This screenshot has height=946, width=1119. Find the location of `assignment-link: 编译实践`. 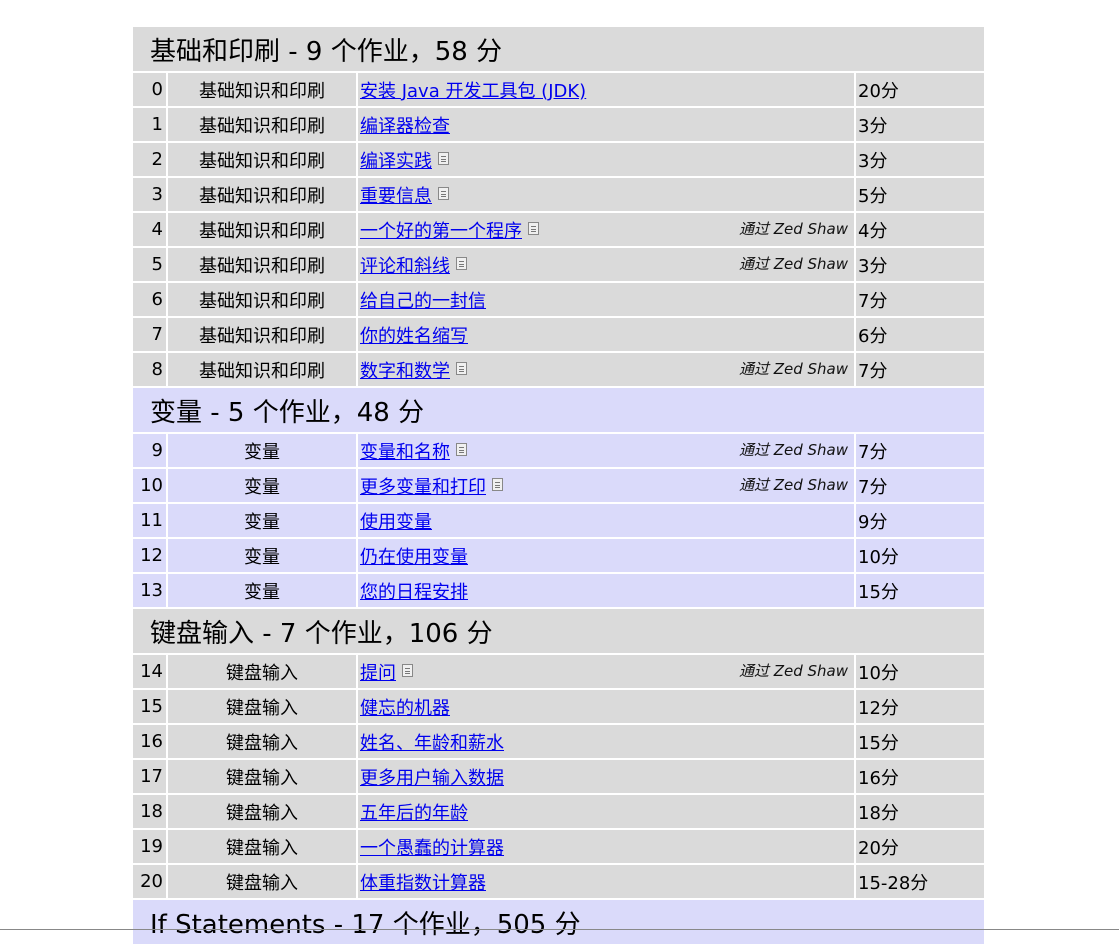

assignment-link: 编译实践 is located at coordinates (396, 160).